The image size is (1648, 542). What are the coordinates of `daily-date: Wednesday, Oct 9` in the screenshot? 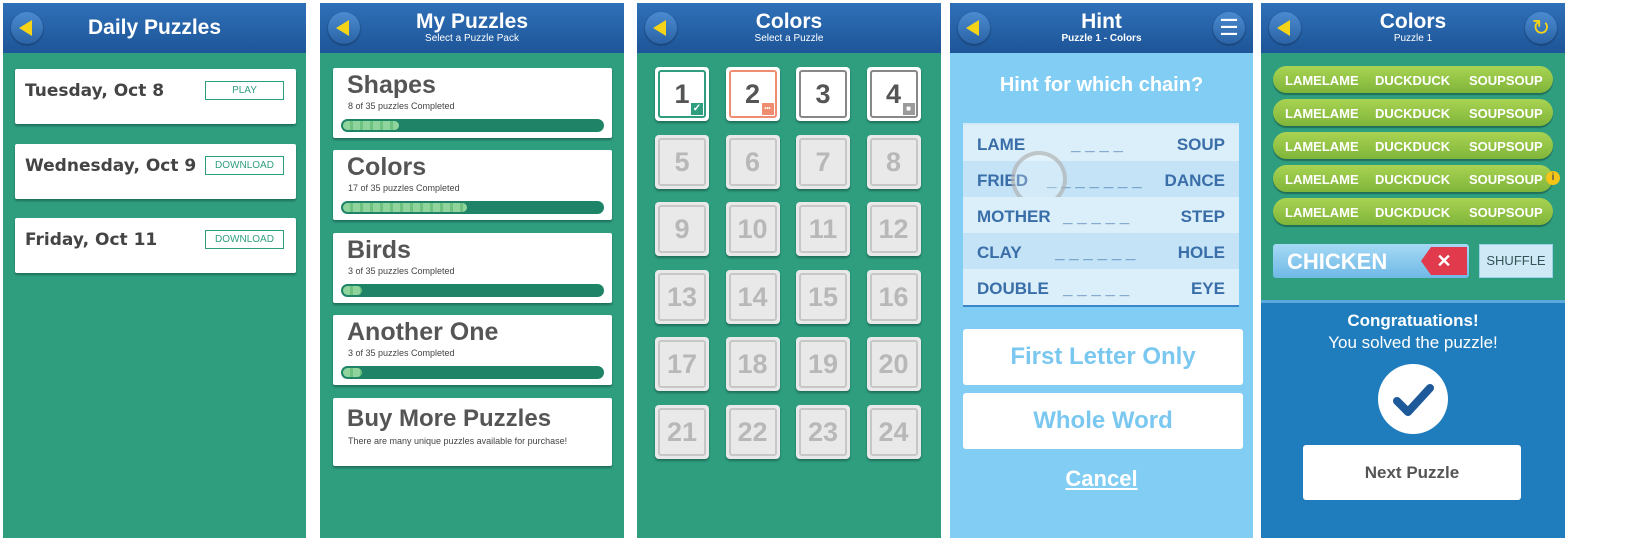 It's located at (111, 166).